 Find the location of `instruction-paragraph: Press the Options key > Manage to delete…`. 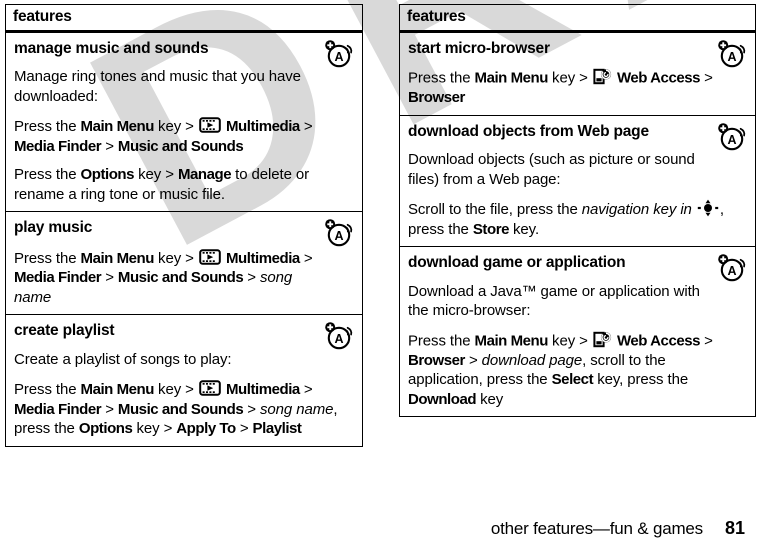

instruction-paragraph: Press the Options key > Manage to delete… is located at coordinates (184, 184).